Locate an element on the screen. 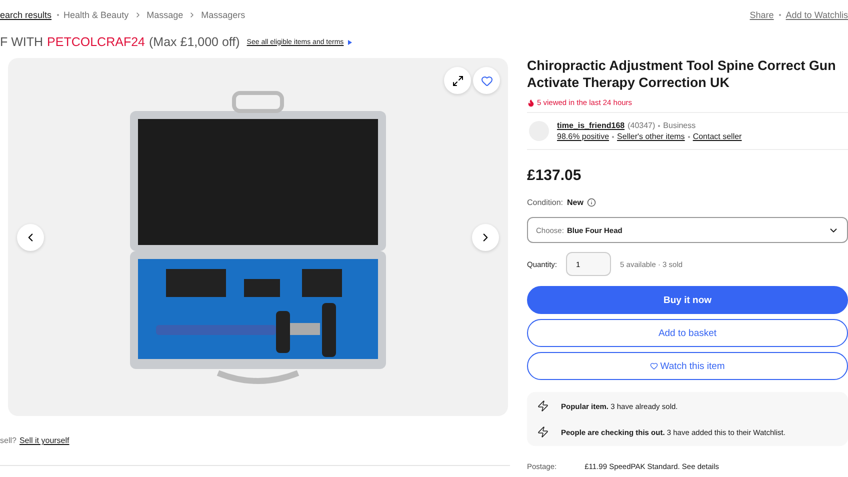 The width and height of the screenshot is (848, 477). flame-icon is located at coordinates (531, 102).